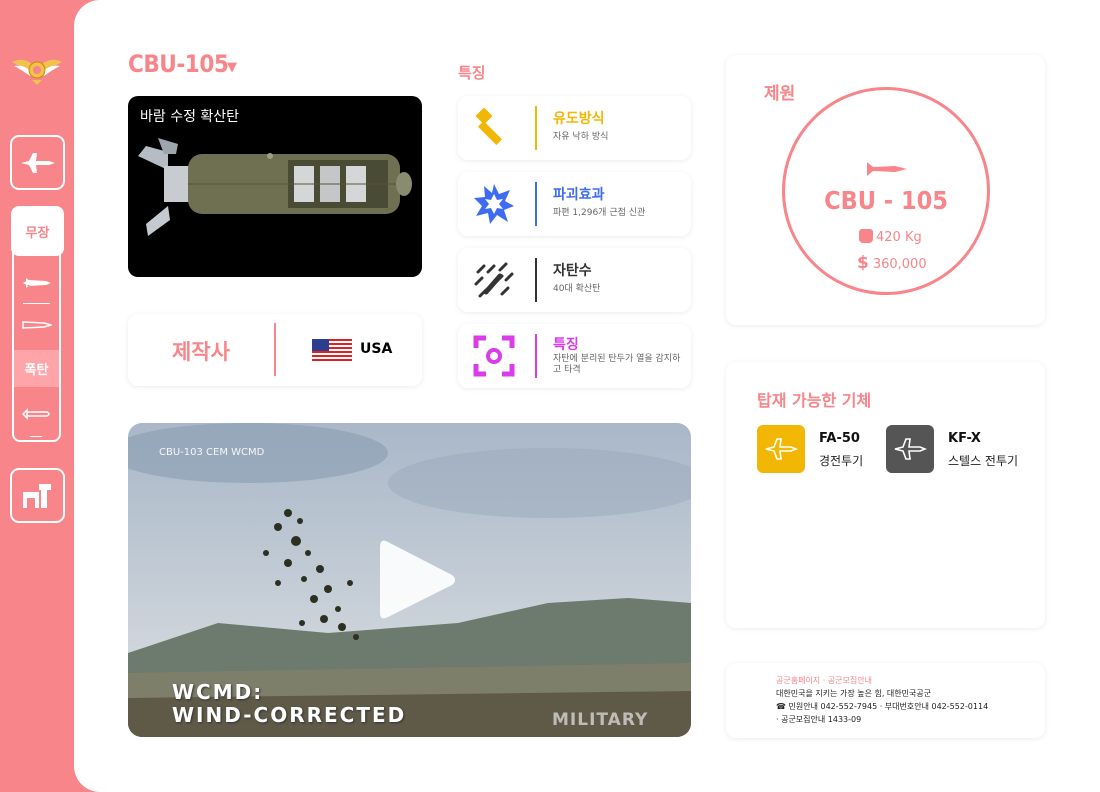  What do you see at coordinates (376, 349) in the screenshot?
I see `manufacturer-country: USA` at bounding box center [376, 349].